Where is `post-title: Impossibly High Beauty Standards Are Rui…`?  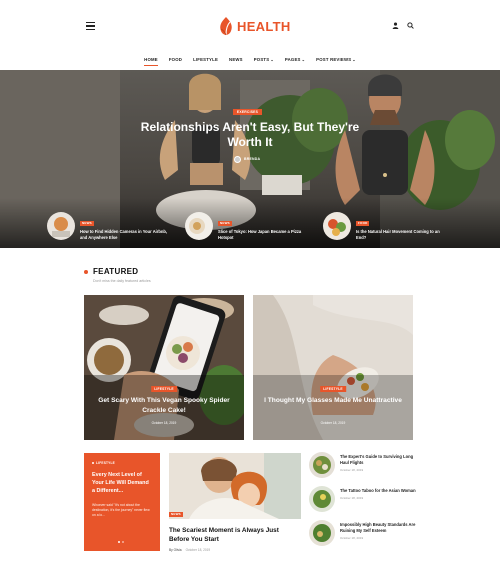 post-title: Impossibly High Beauty Standards Are Rui… is located at coordinates (378, 527).